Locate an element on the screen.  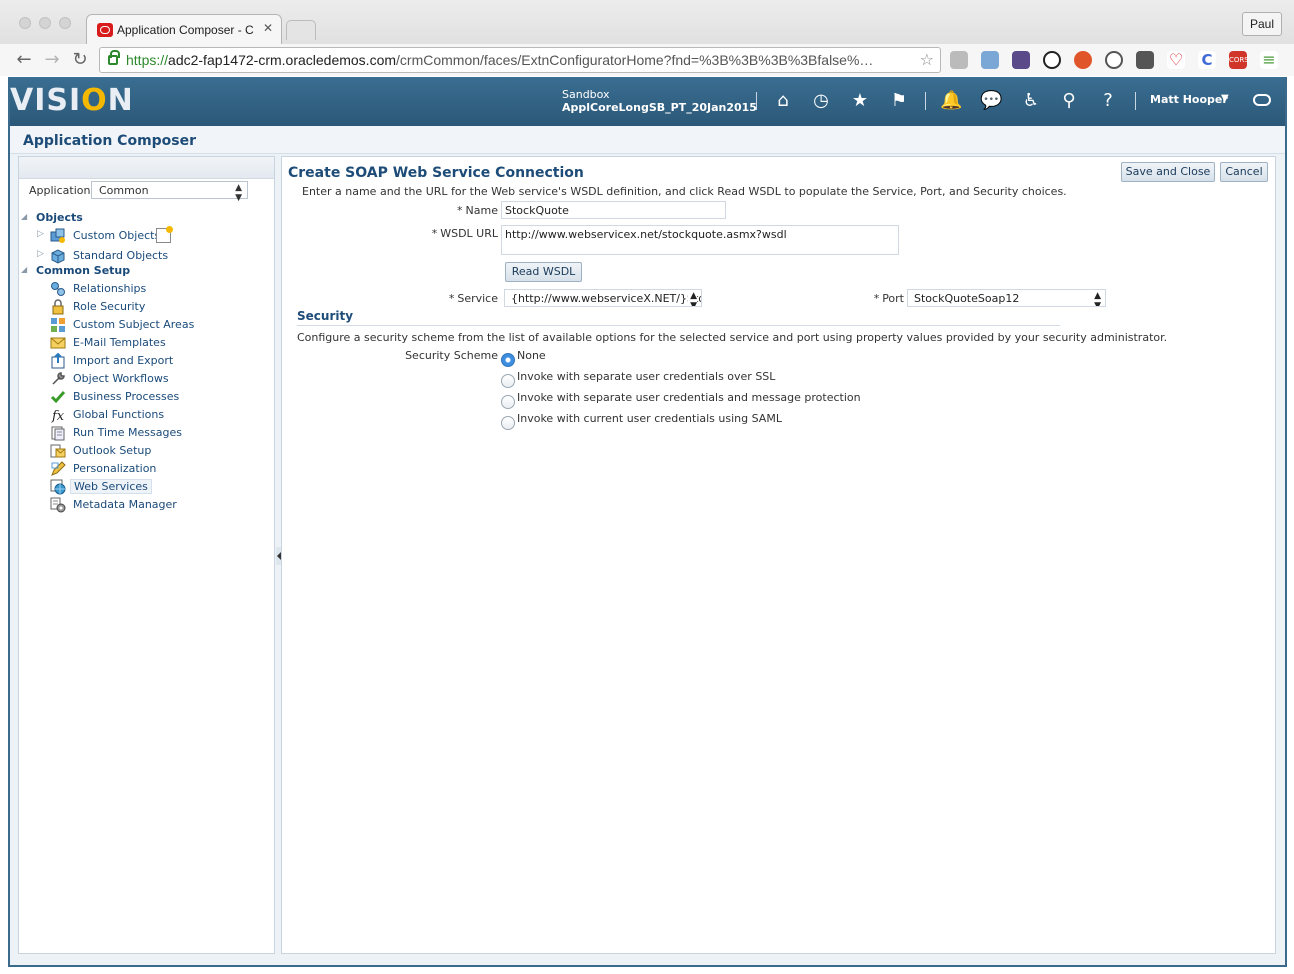
navigator-header is located at coordinates (146, 168).